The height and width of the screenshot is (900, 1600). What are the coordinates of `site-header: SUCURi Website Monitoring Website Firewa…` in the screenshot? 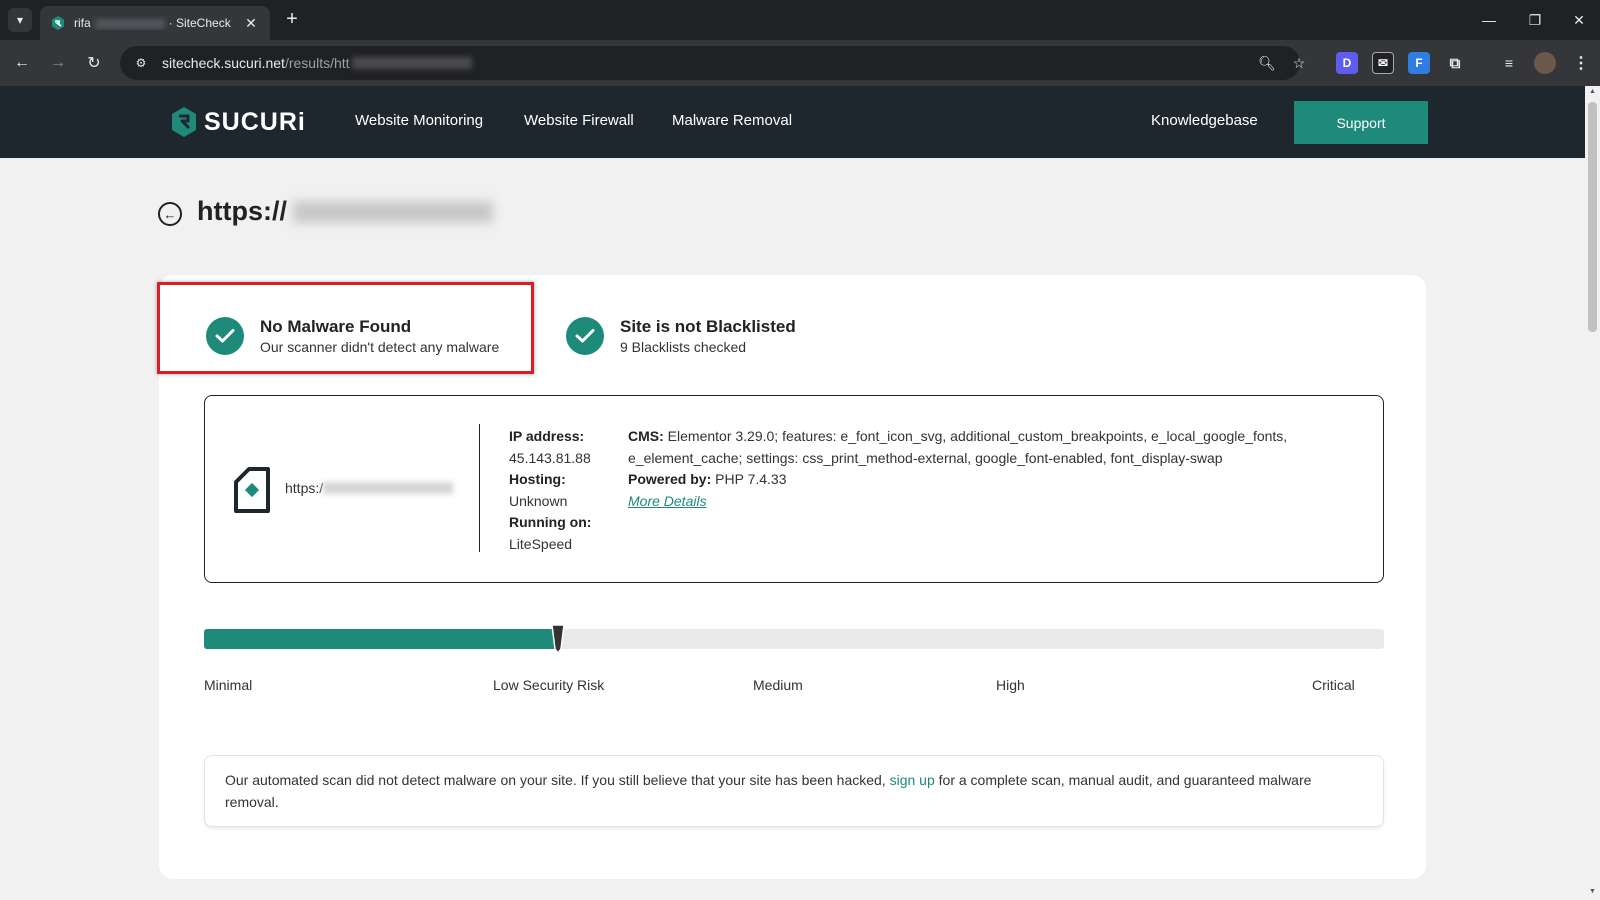 It's located at (792, 122).